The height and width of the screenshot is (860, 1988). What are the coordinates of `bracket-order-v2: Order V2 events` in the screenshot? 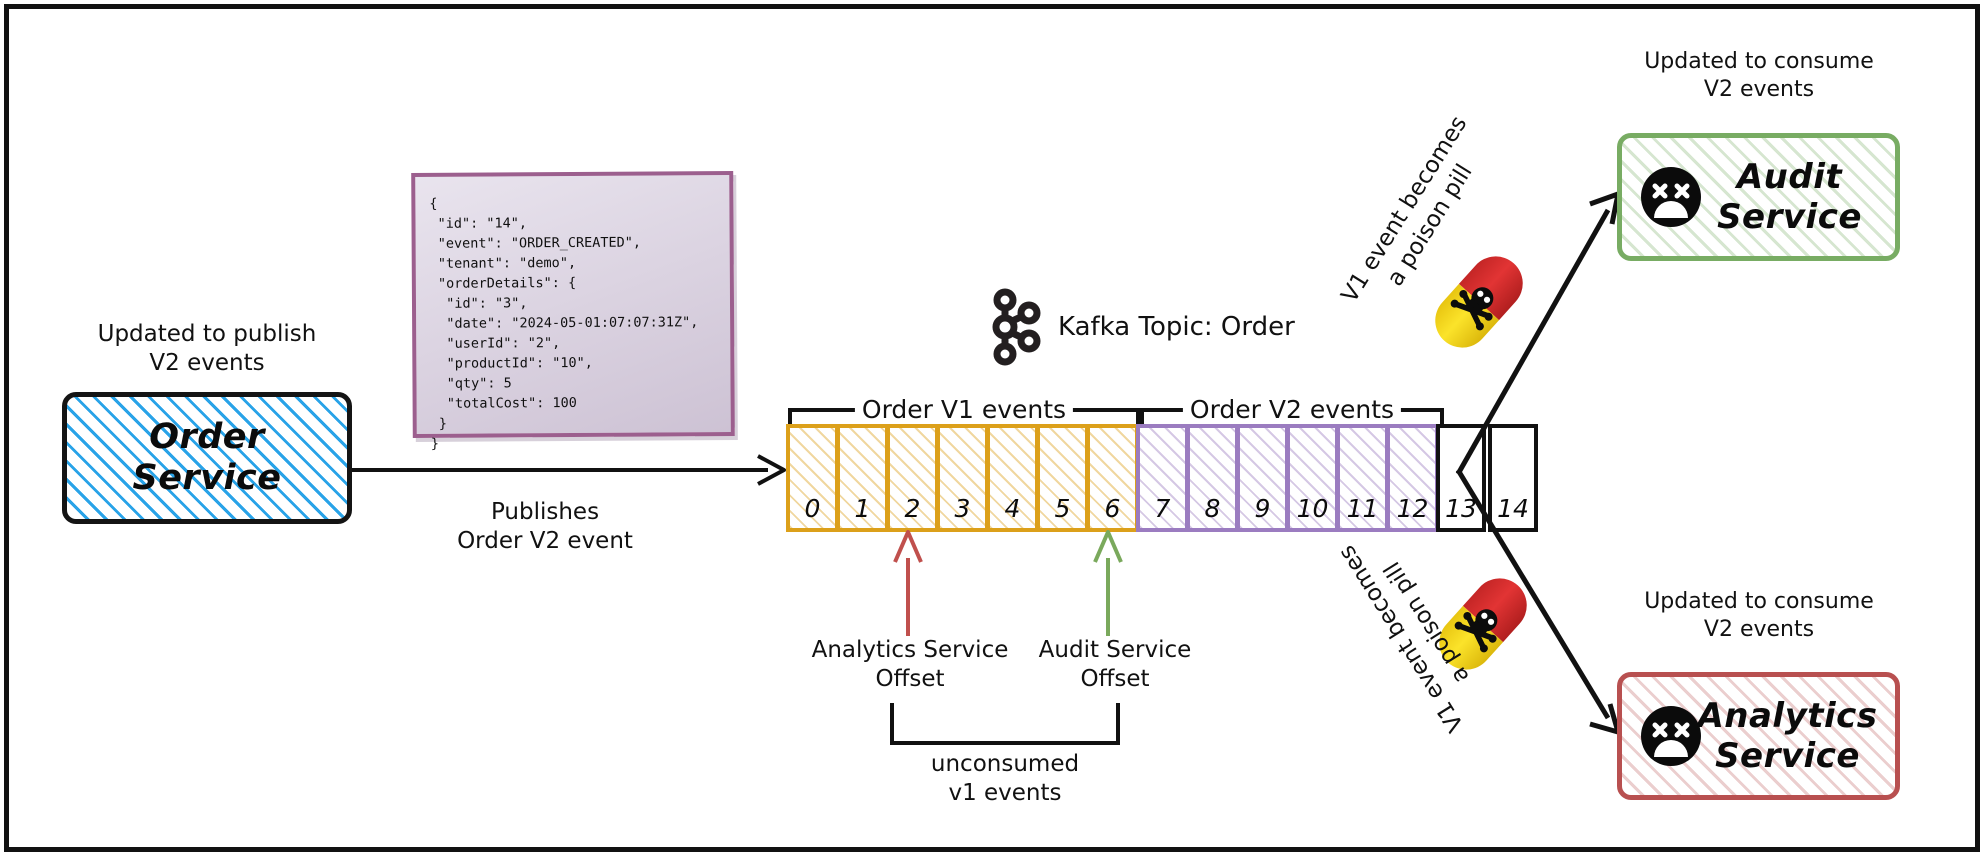 It's located at (1292, 409).